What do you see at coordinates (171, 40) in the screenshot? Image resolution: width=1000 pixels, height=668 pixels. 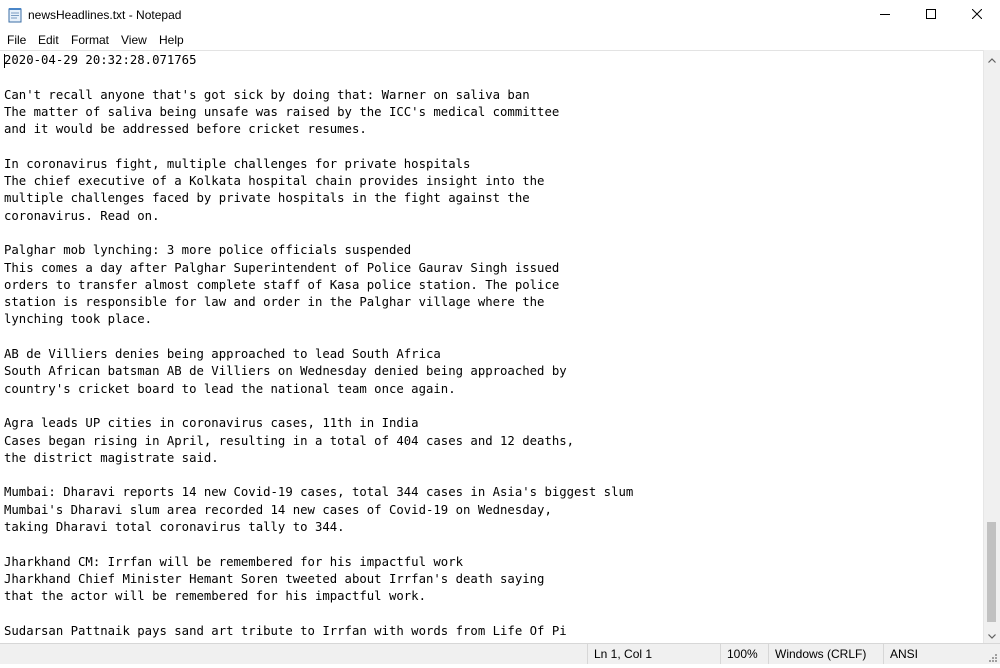 I see `menu-help: Help` at bounding box center [171, 40].